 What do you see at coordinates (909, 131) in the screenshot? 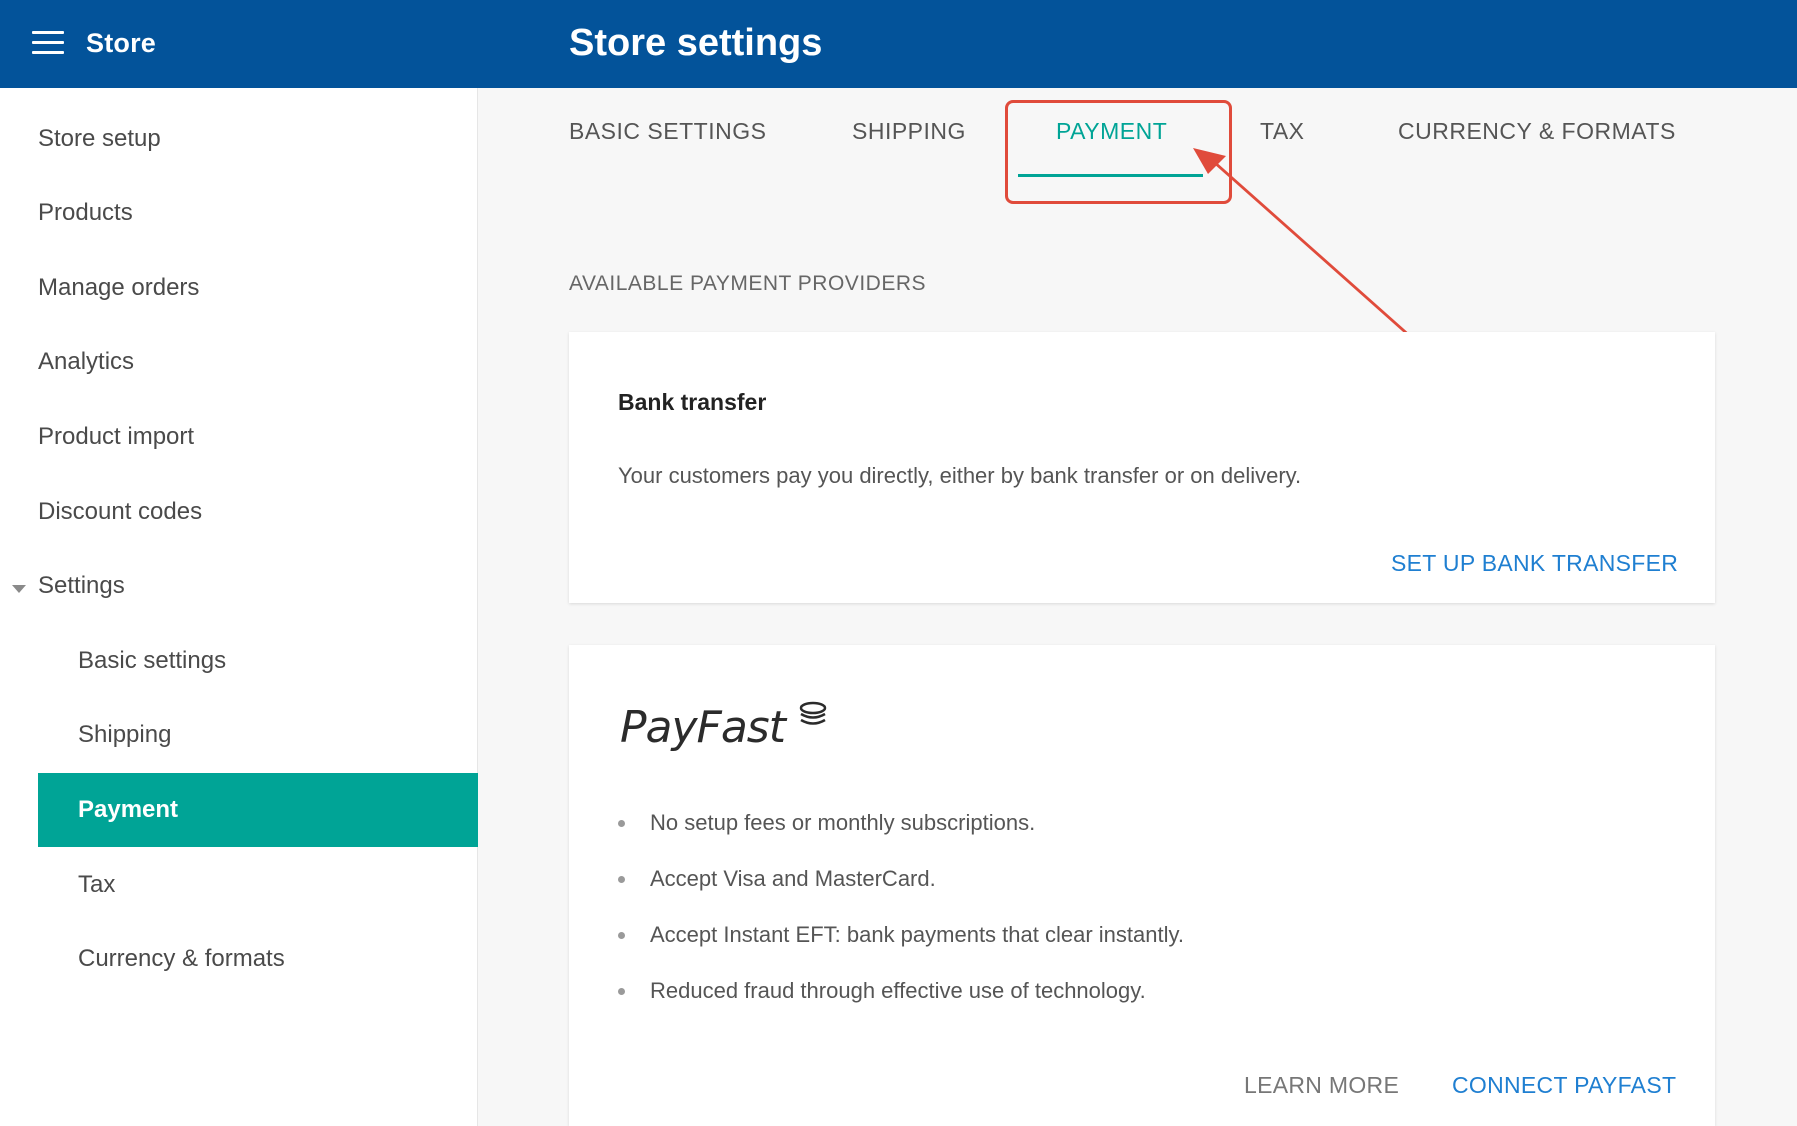
I see `tab-shipping: SHIPPING` at bounding box center [909, 131].